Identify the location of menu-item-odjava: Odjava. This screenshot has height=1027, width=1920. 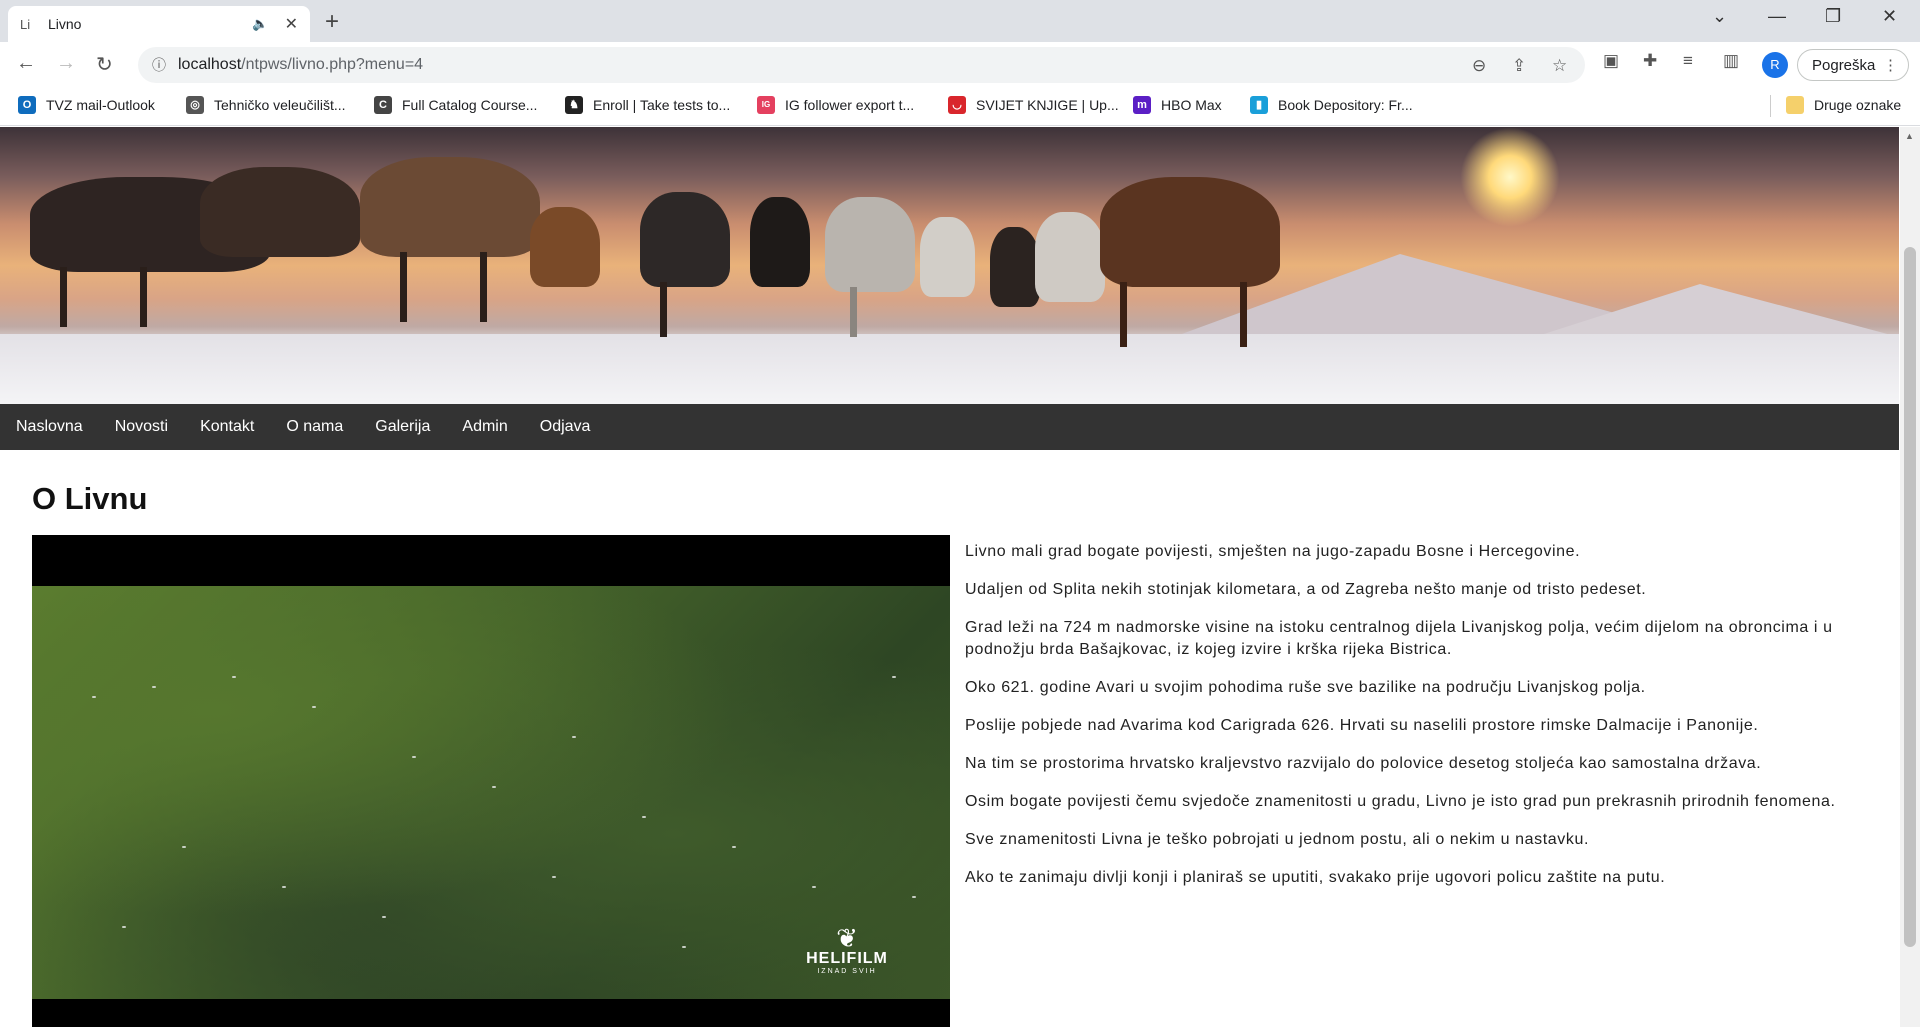
(565, 427).